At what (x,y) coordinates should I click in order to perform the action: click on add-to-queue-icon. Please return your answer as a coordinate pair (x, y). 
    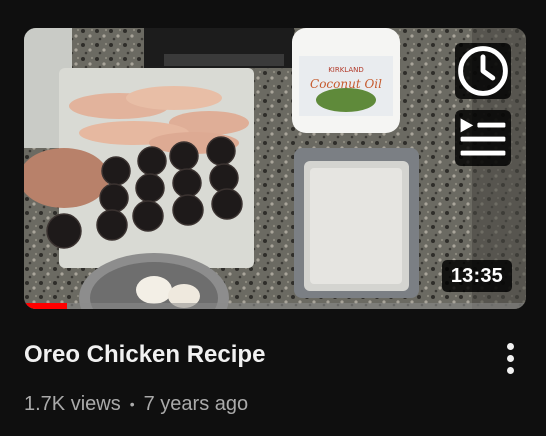
    Looking at the image, I should click on (483, 137).